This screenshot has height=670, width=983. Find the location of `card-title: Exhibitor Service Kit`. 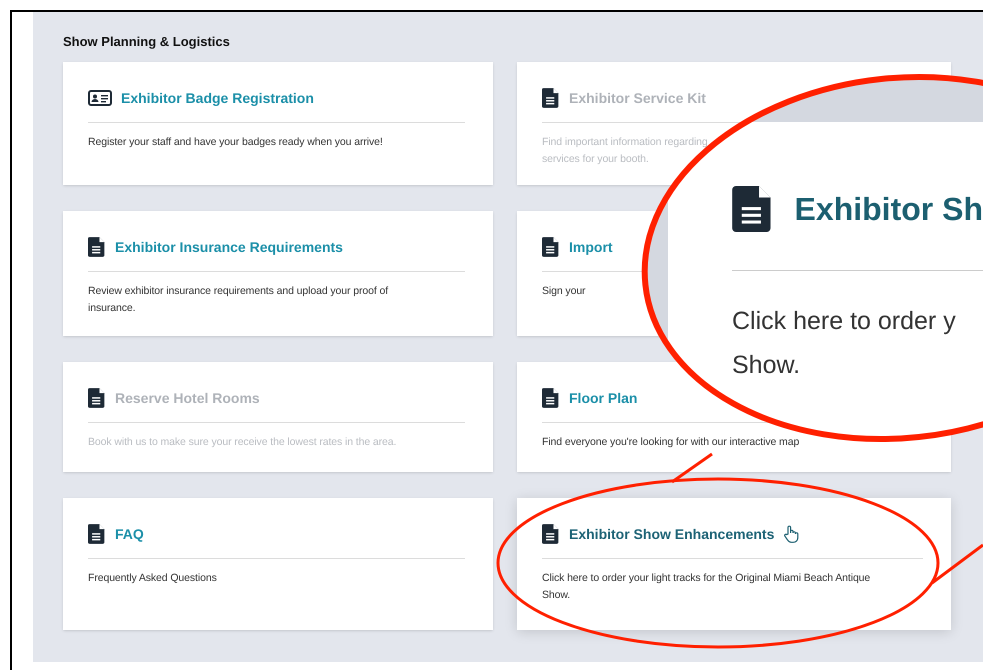

card-title: Exhibitor Service Kit is located at coordinates (637, 98).